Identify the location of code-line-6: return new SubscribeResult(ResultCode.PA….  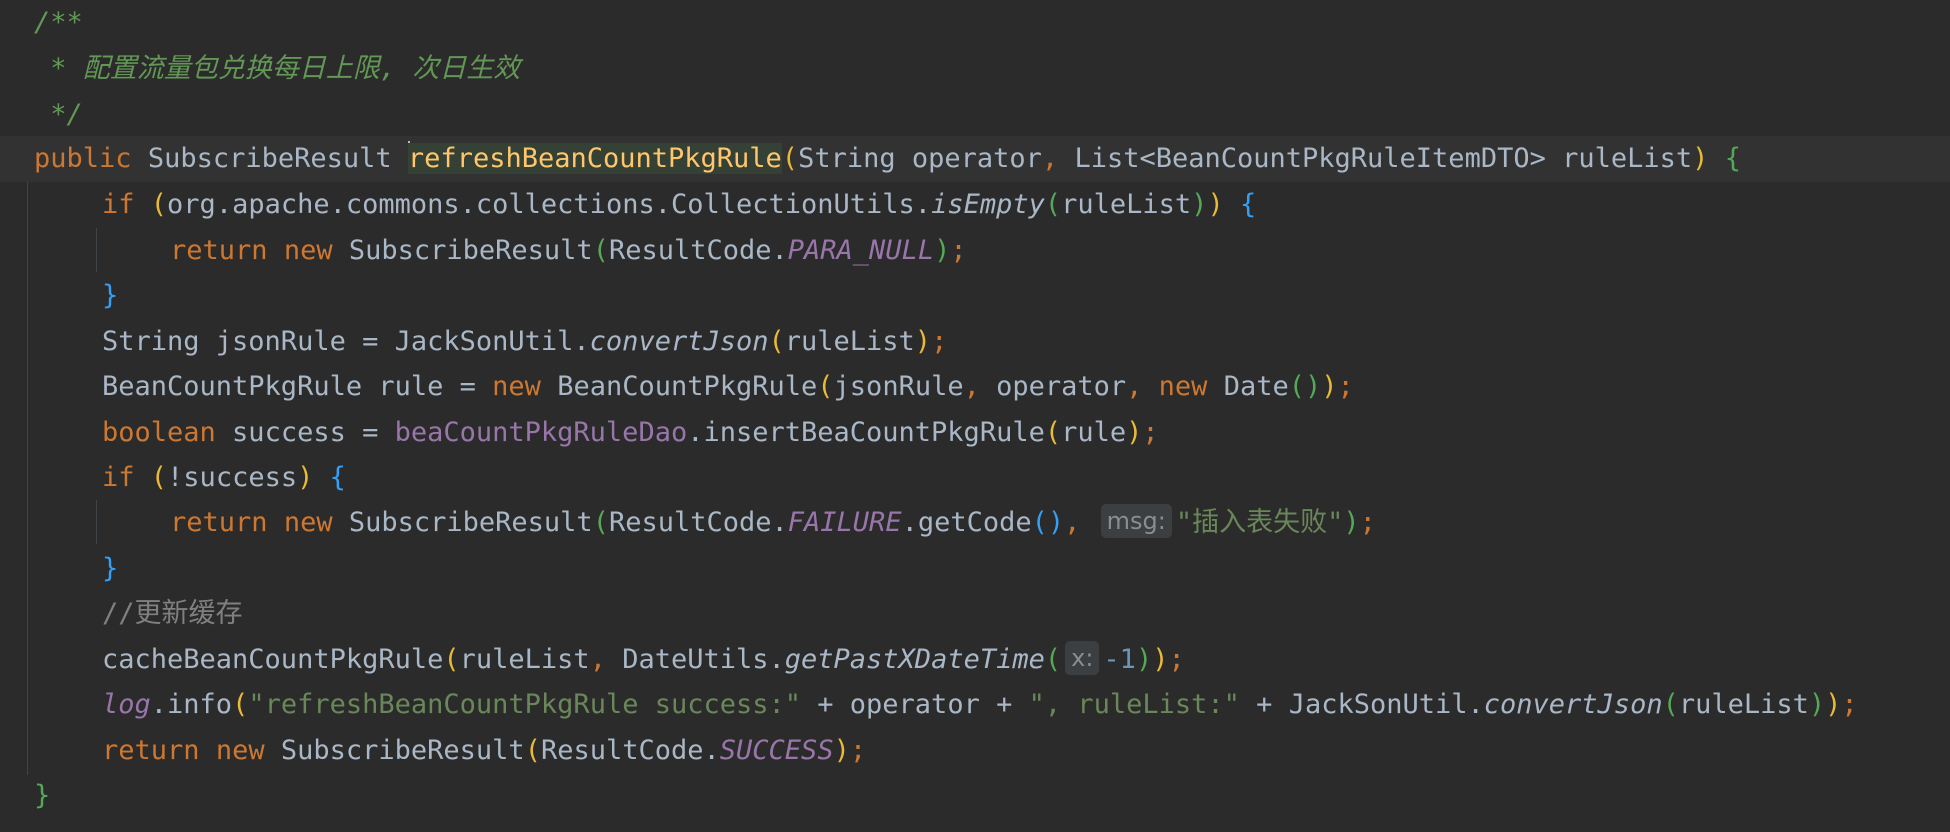
(975, 251).